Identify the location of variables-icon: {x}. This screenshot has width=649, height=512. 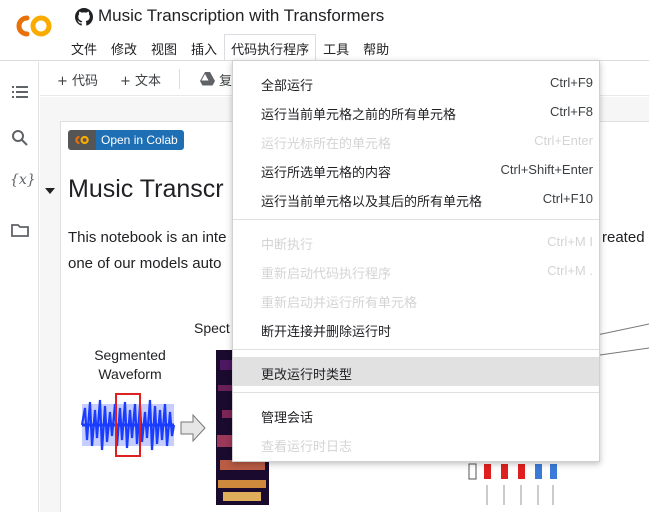
(23, 182).